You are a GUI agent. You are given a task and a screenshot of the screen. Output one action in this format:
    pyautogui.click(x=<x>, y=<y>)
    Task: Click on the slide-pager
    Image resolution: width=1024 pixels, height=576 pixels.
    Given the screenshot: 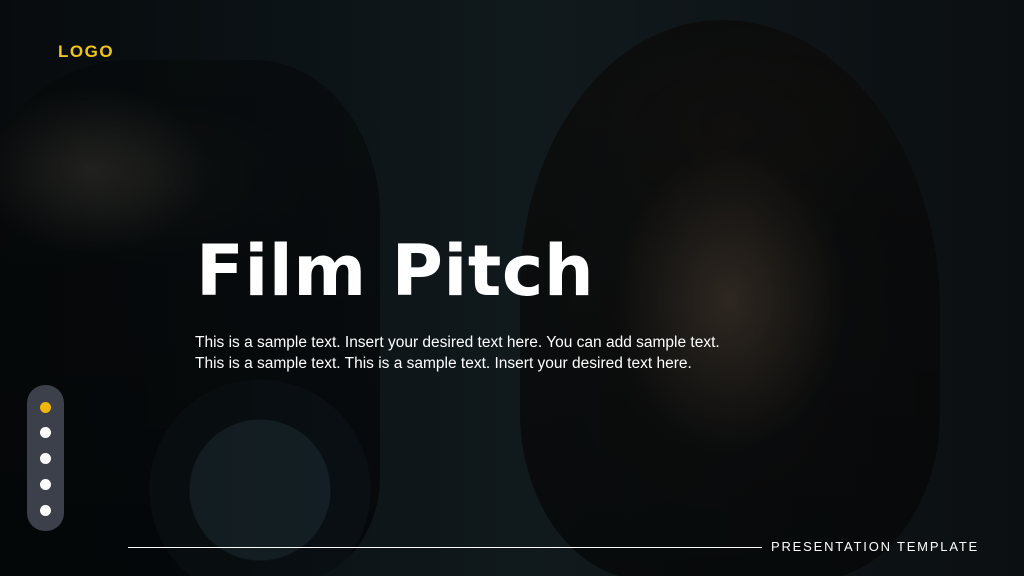 What is the action you would take?
    pyautogui.click(x=45, y=458)
    